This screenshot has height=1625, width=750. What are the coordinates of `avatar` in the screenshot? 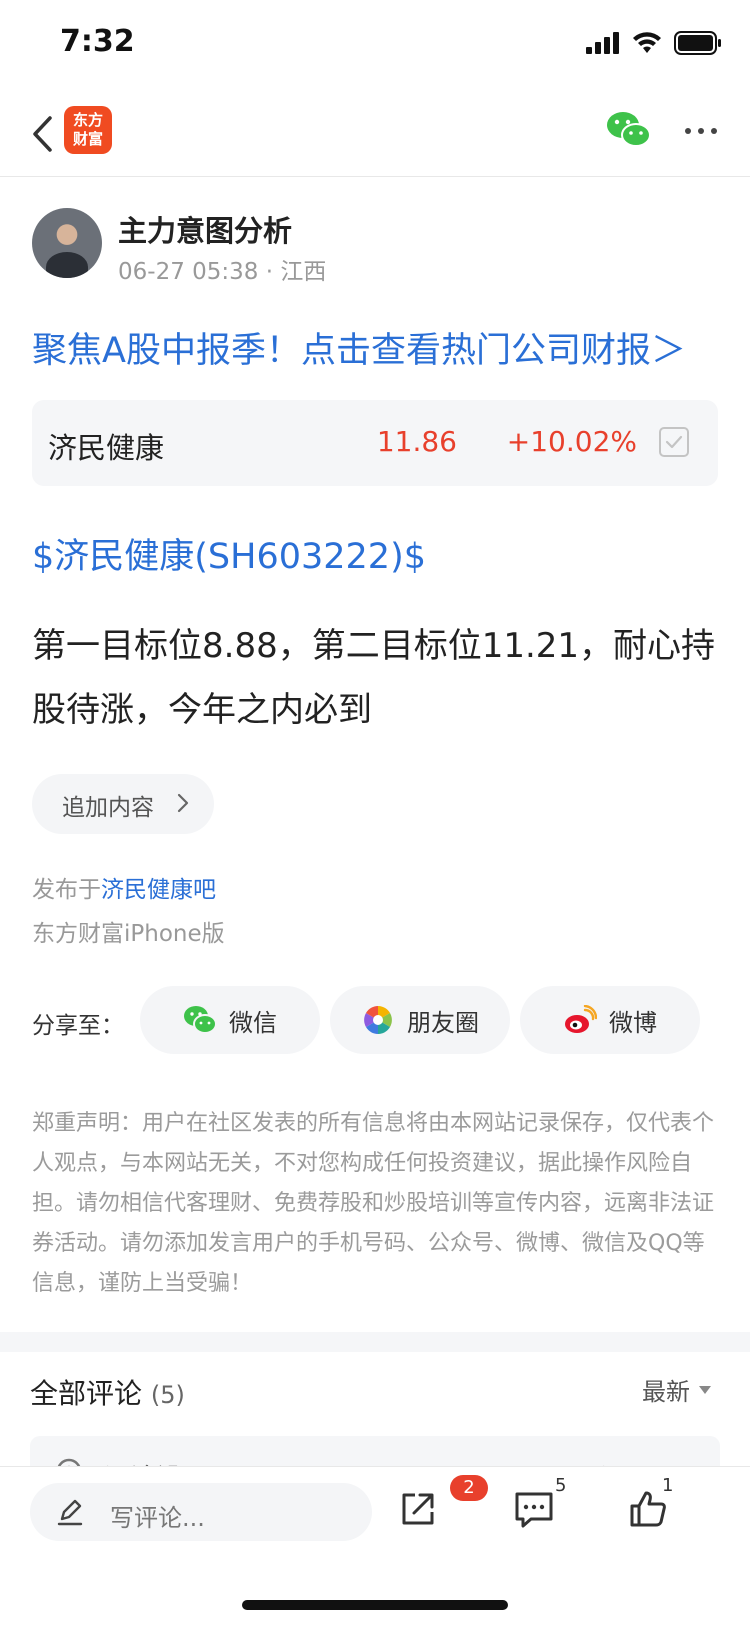 It's located at (67, 243).